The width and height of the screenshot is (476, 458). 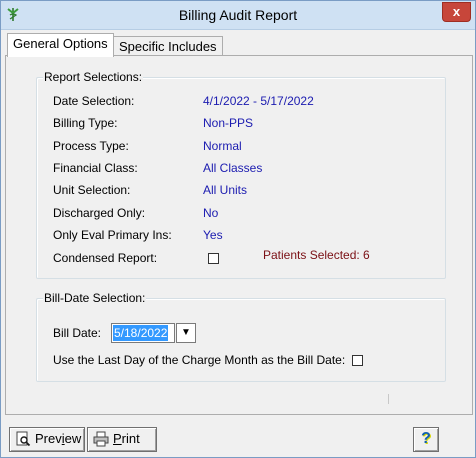 I want to click on last-day-checkbox, so click(x=357, y=361).